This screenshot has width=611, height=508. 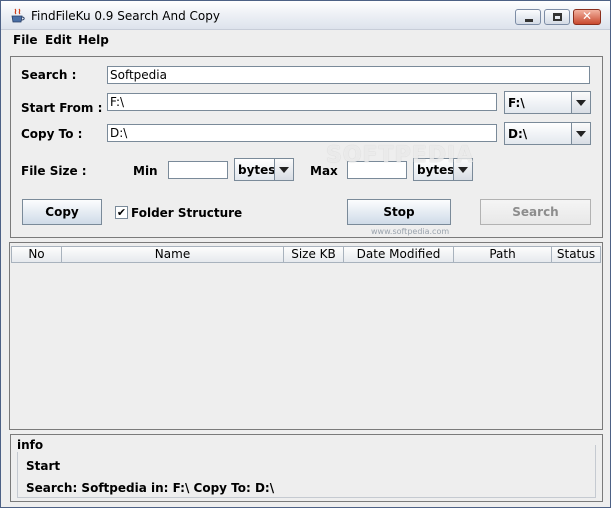 I want to click on close-button: ✕, so click(x=587, y=17).